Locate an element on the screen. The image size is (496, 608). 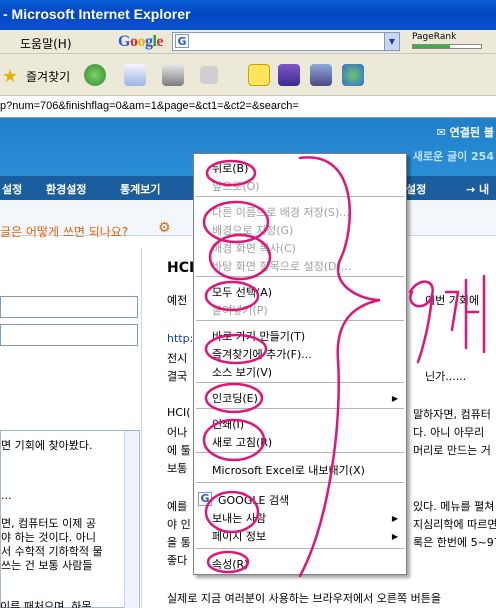
list-item: 면 기회에 찾아봤다. is located at coordinates (47, 445).